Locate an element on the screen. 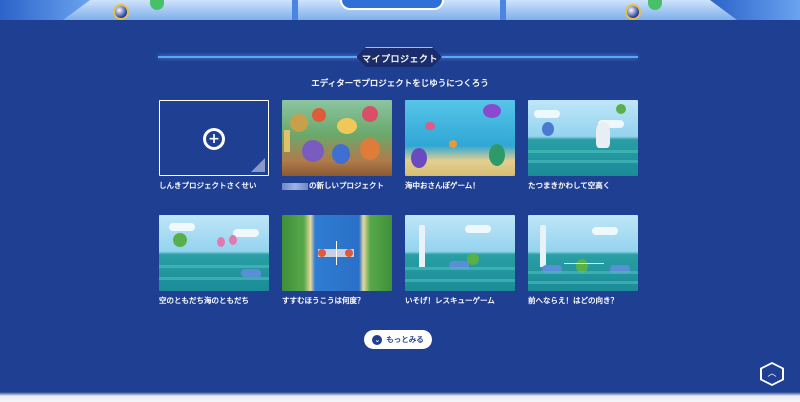 The width and height of the screenshot is (800, 402). project-label: 海中おさんぽゲーム！ is located at coordinates (442, 185).